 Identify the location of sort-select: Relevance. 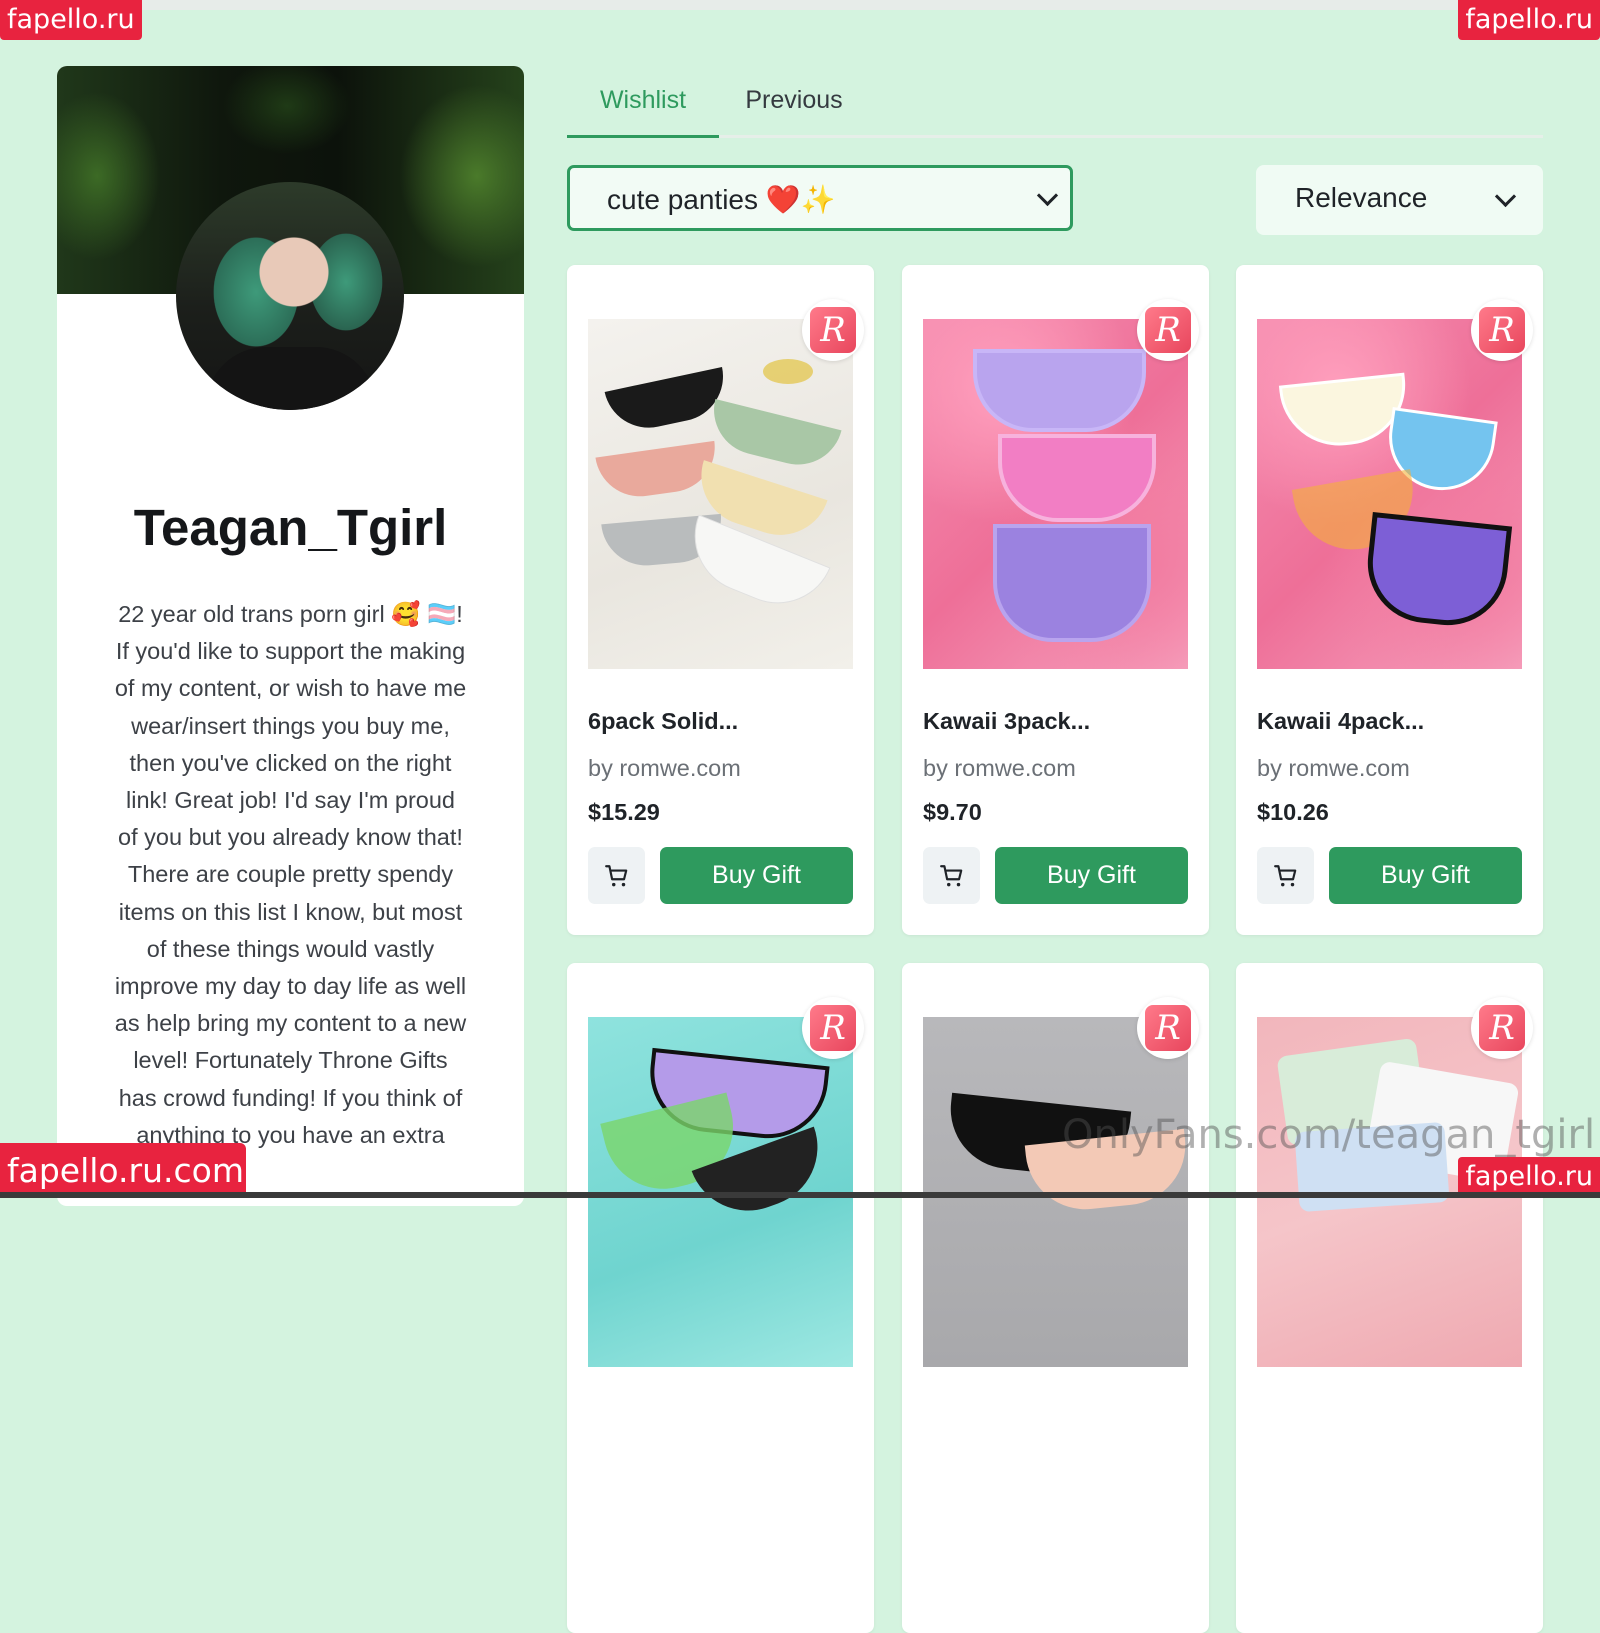
(1399, 200).